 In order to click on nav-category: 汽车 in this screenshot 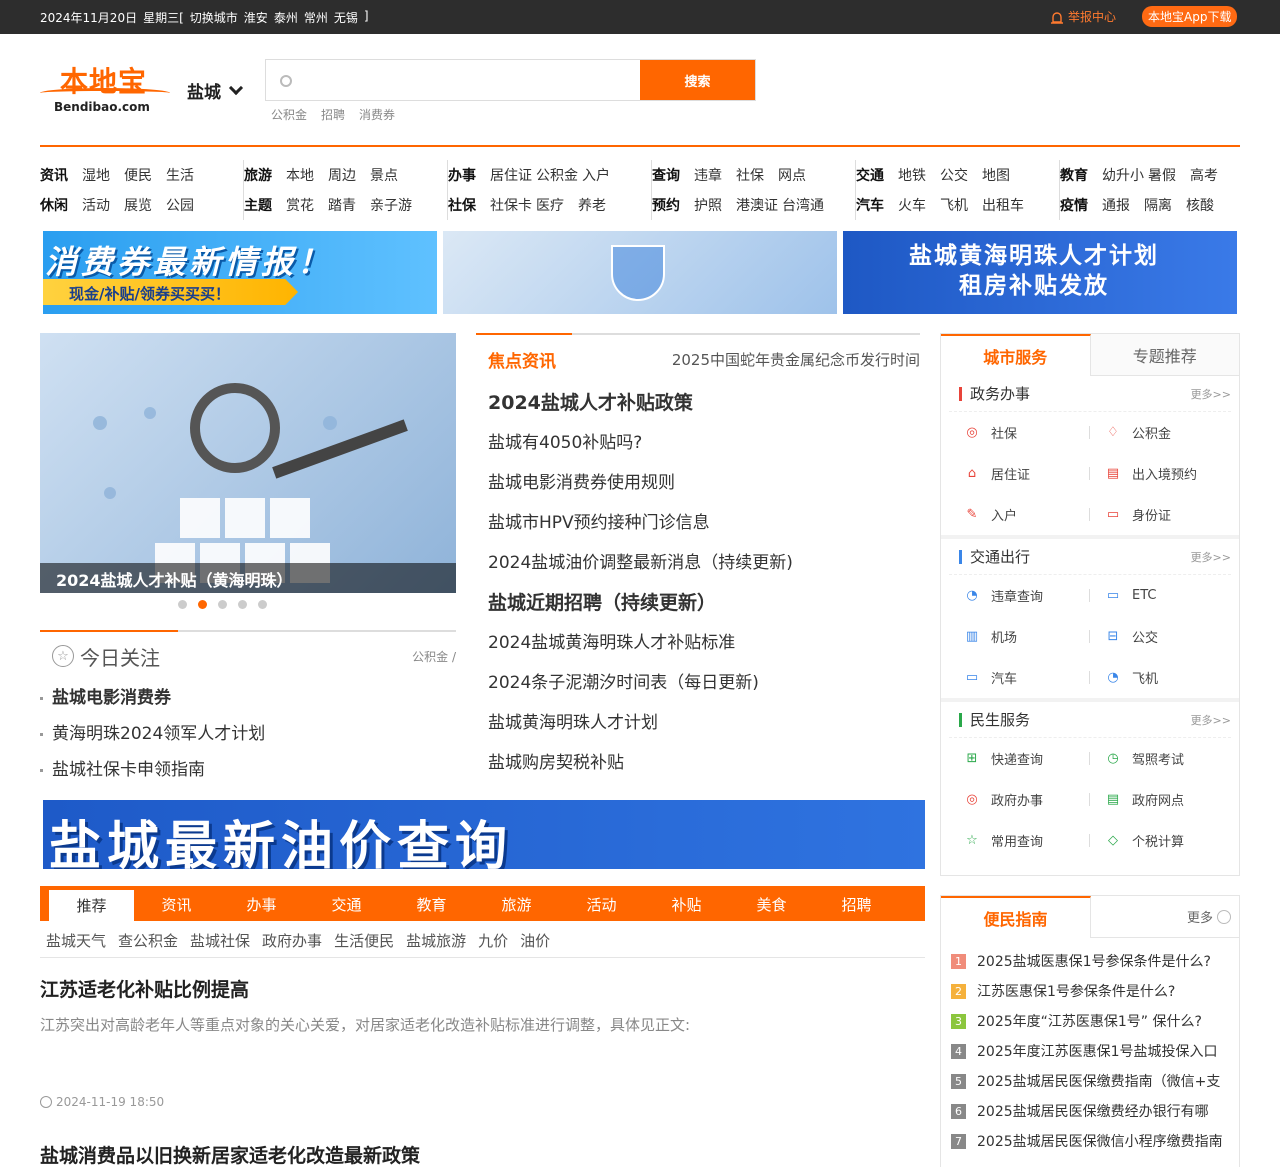, I will do `click(870, 205)`.